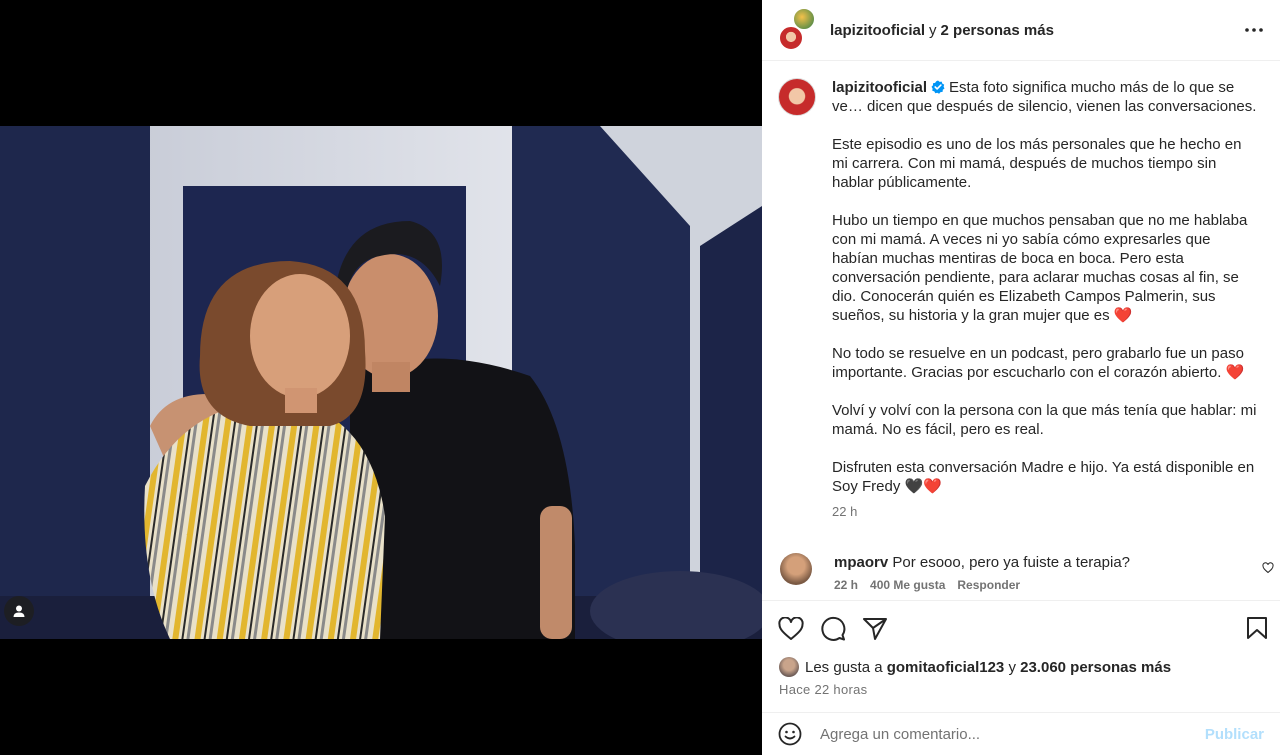  I want to click on likes-prefix: Les gusta a, so click(844, 667).